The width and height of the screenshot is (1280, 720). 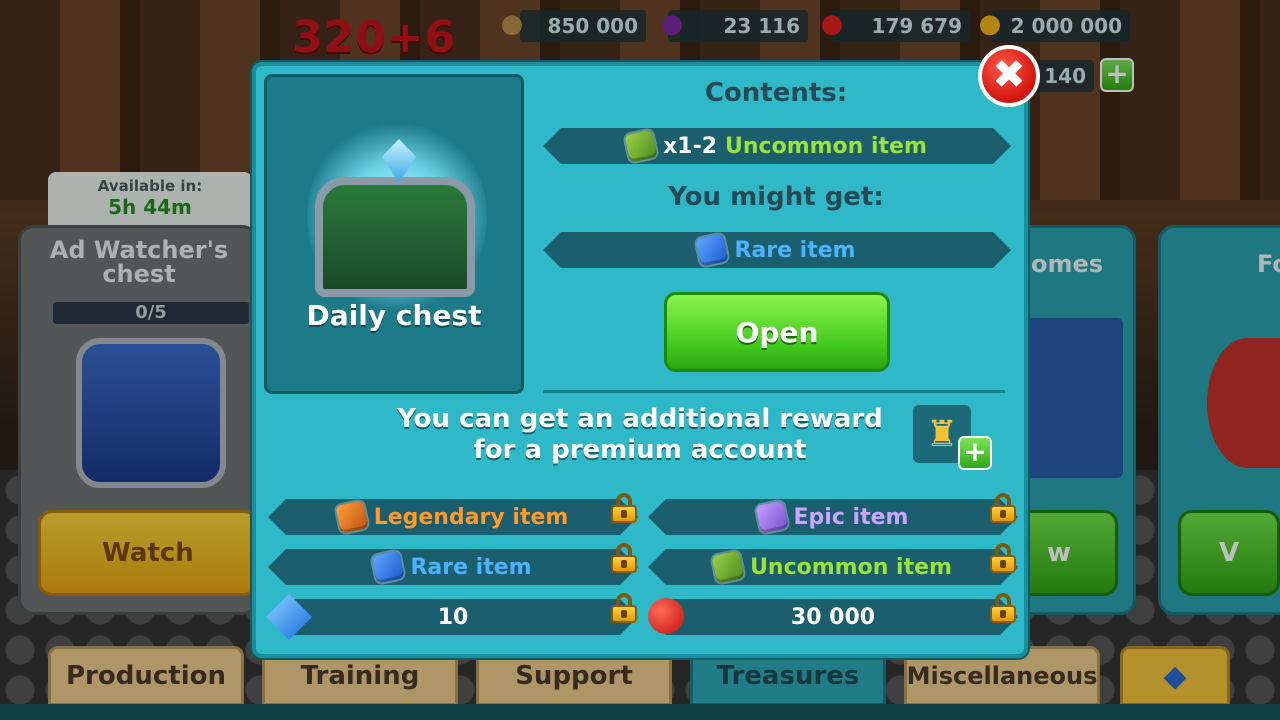 What do you see at coordinates (351, 516) in the screenshot?
I see `legendary-gem-icon` at bounding box center [351, 516].